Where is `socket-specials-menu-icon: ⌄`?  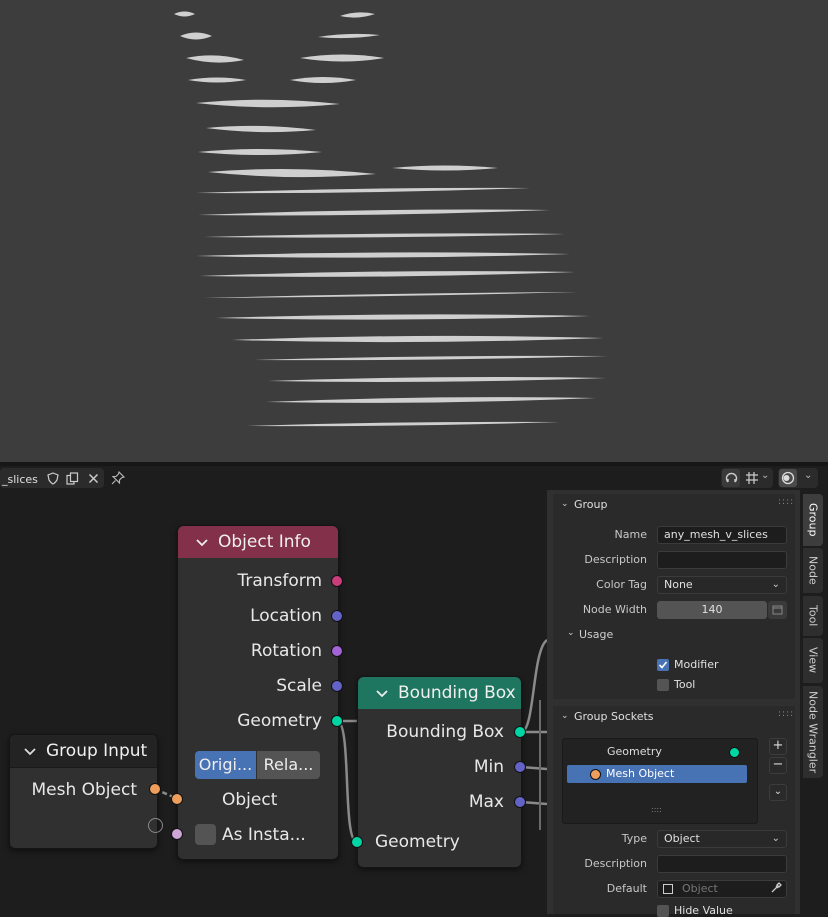 socket-specials-menu-icon: ⌄ is located at coordinates (778, 792).